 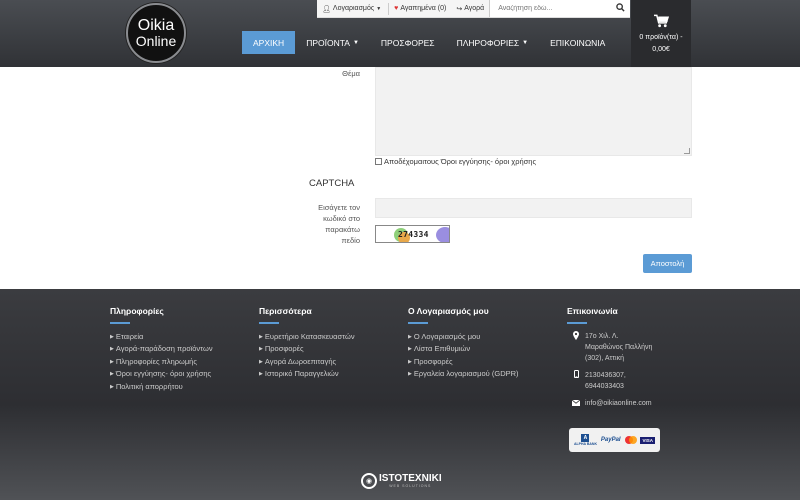 I want to click on footer-link-label: Ευρετήριο Κατασκευαστών, so click(x=309, y=336).